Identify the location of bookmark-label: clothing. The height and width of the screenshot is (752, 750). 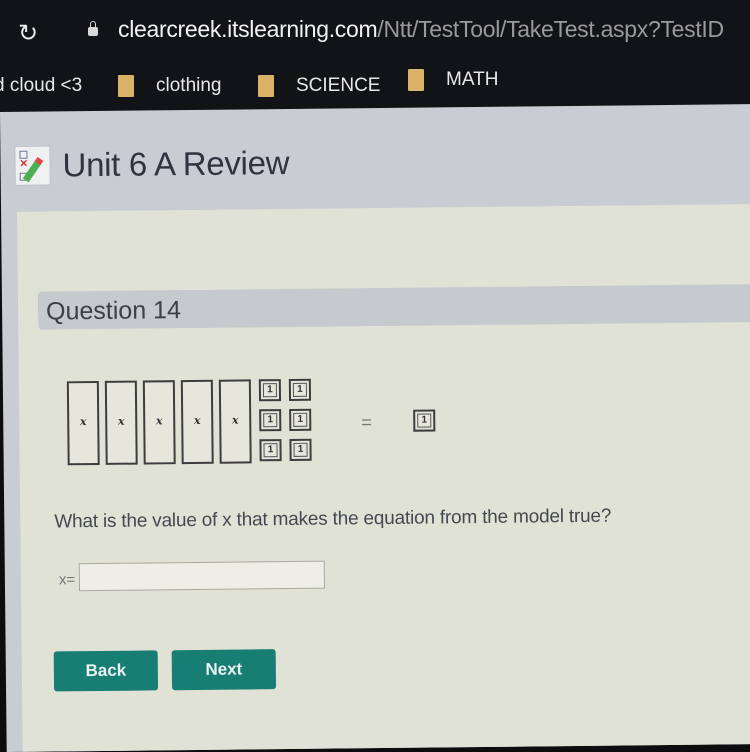
(189, 85).